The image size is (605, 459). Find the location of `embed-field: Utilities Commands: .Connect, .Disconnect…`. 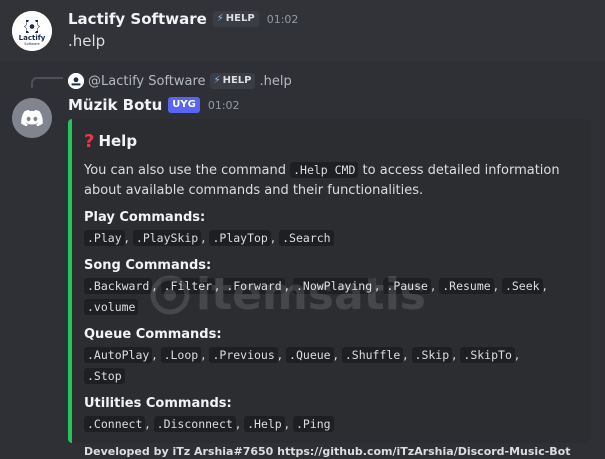

embed-field: Utilities Commands: .Connect, .Disconnect… is located at coordinates (328, 415).